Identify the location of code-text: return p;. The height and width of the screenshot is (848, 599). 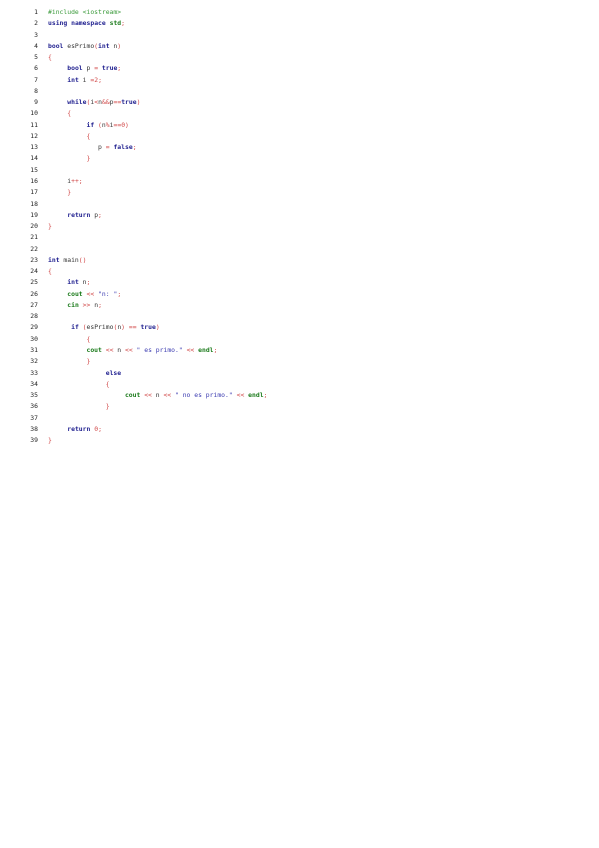
(75, 215).